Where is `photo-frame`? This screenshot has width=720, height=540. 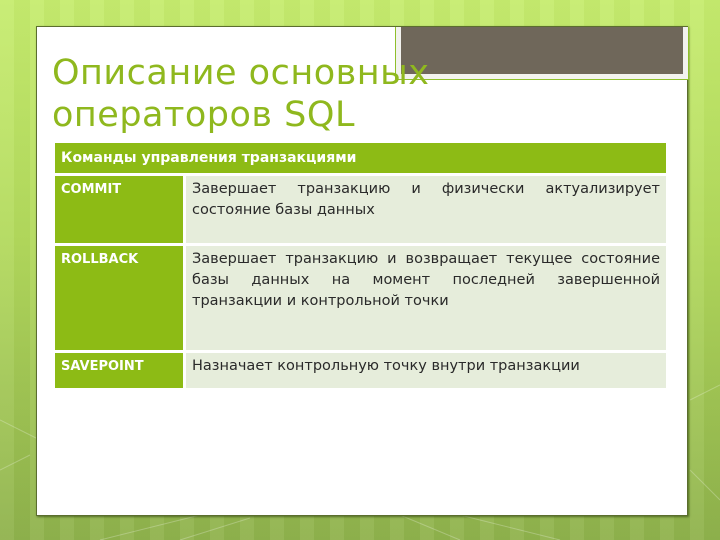 photo-frame is located at coordinates (542, 53).